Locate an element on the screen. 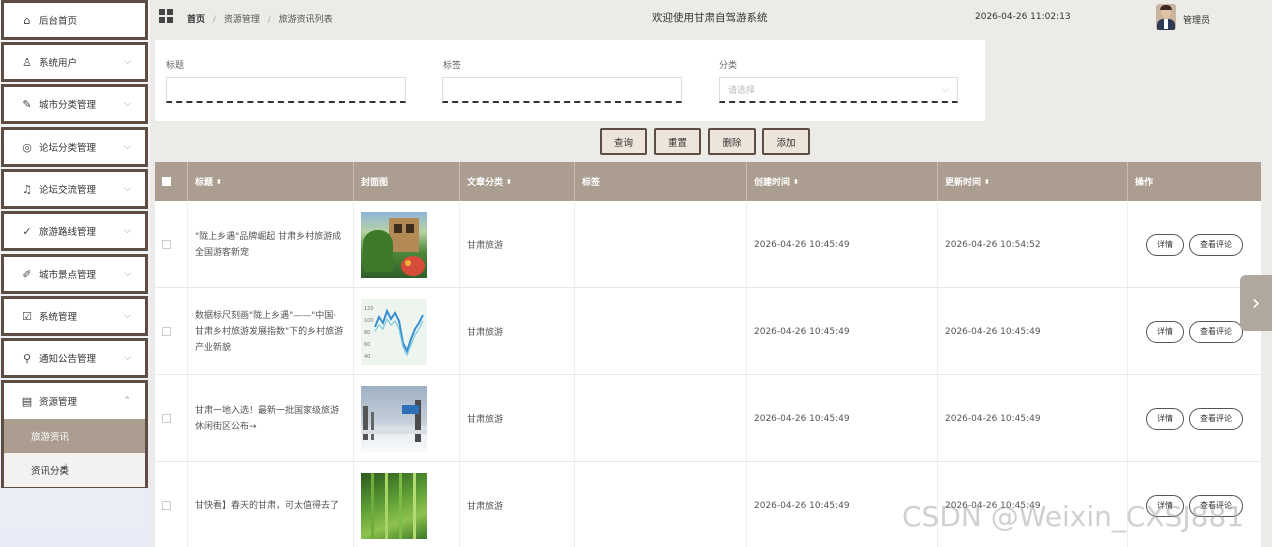 The height and width of the screenshot is (547, 1272). breadcrumb-home: 首页 is located at coordinates (196, 20).